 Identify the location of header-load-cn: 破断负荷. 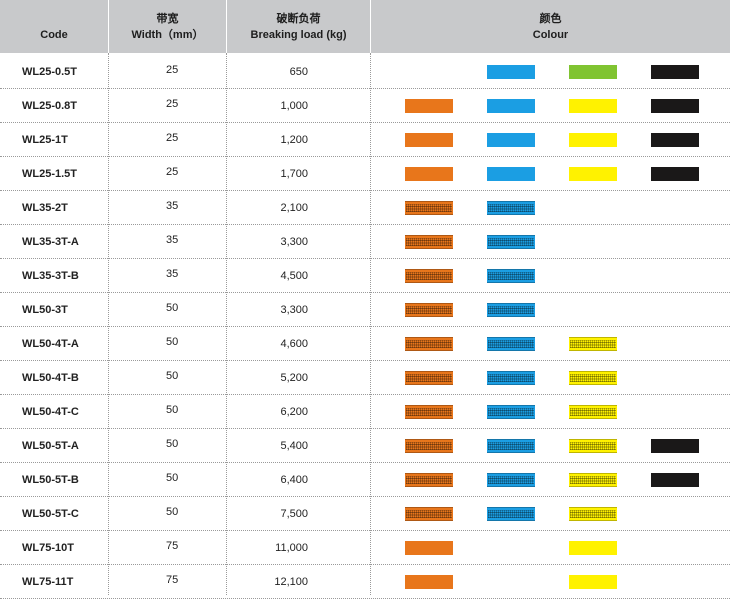
(298, 18).